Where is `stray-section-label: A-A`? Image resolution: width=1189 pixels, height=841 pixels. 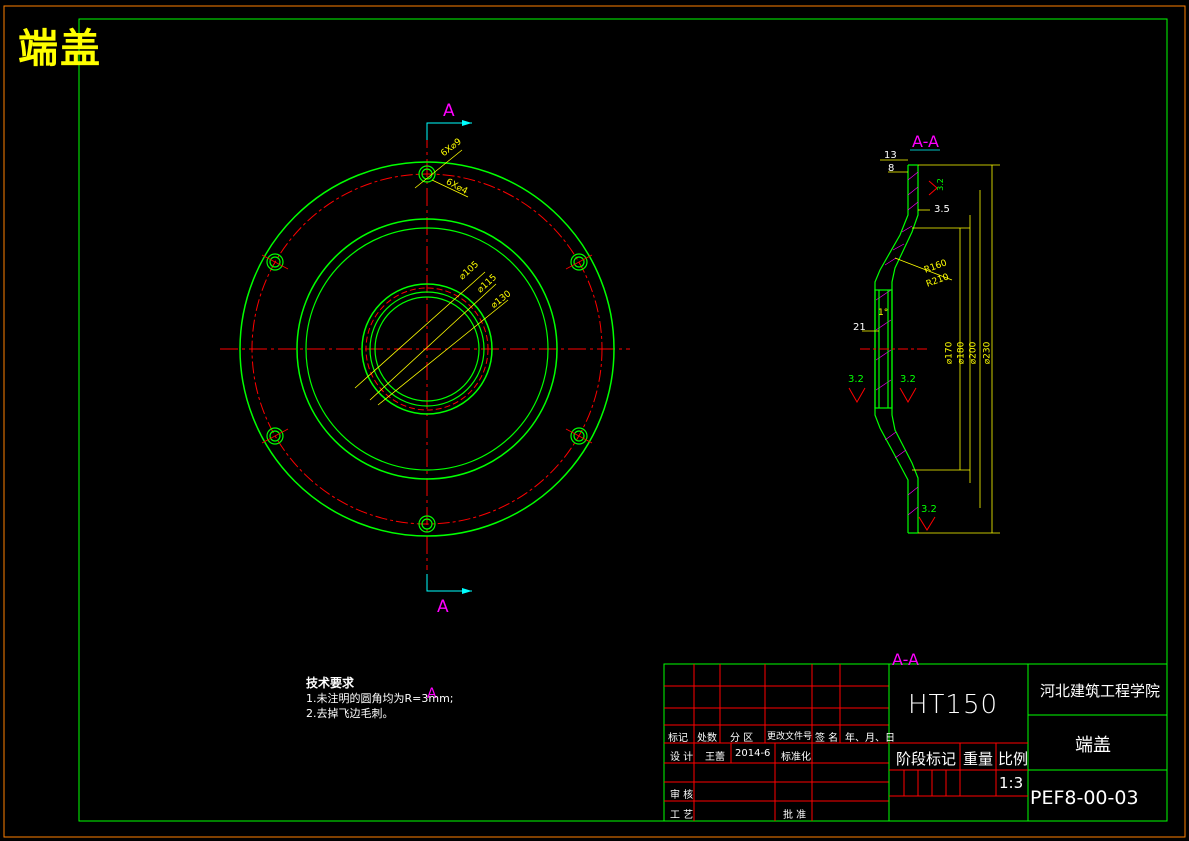
stray-section-label: A-A is located at coordinates (905, 659).